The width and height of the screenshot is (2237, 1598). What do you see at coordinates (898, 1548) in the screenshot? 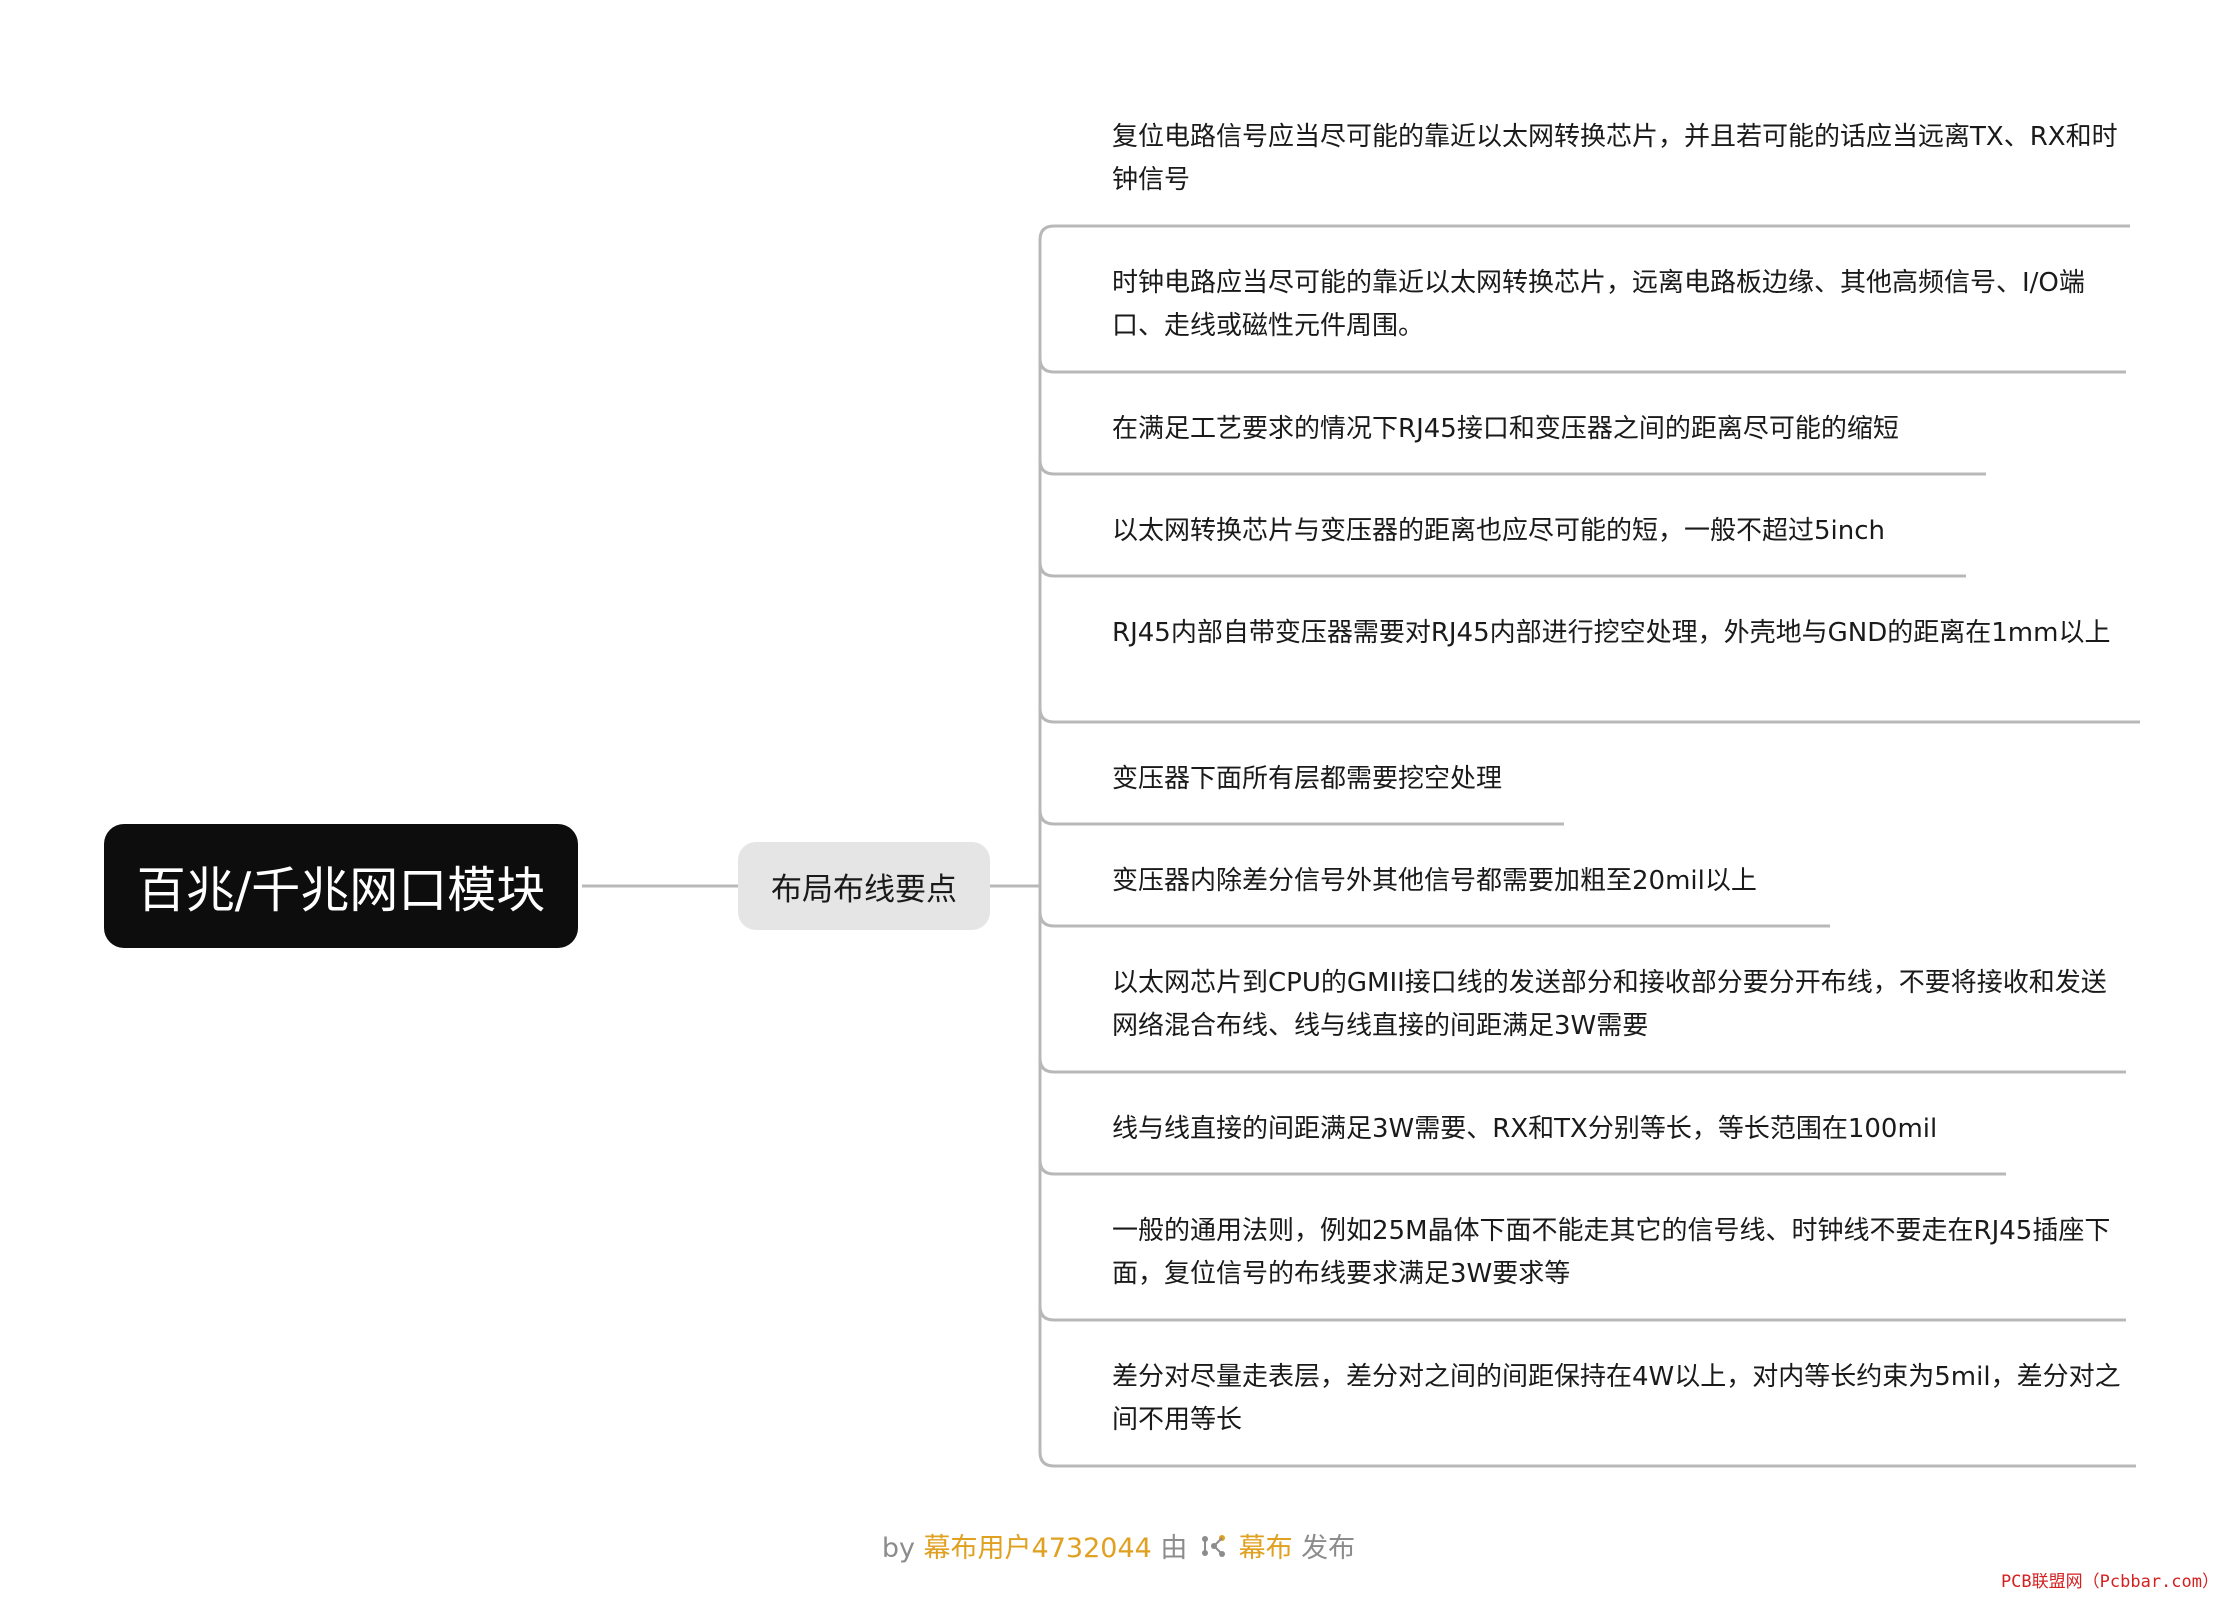
I see `footer-by: by` at bounding box center [898, 1548].